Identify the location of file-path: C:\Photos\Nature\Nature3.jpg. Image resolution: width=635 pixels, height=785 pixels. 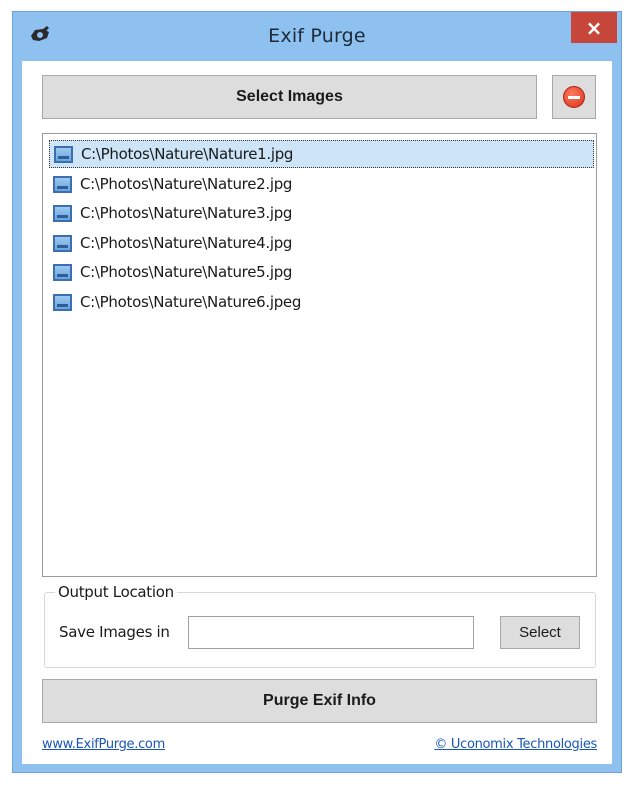
(186, 213).